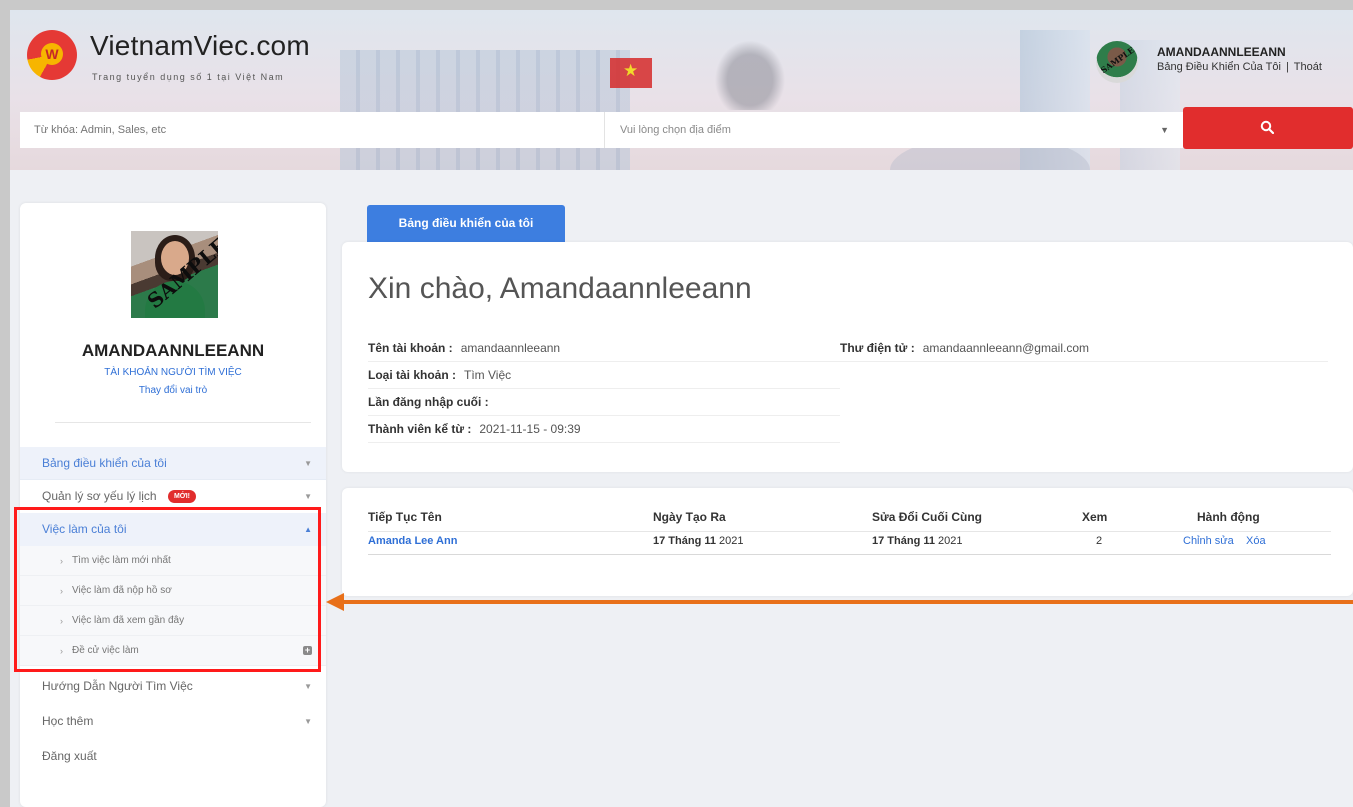 Image resolution: width=1353 pixels, height=807 pixels. What do you see at coordinates (849, 554) in the screenshot?
I see `table-row-divider` at bounding box center [849, 554].